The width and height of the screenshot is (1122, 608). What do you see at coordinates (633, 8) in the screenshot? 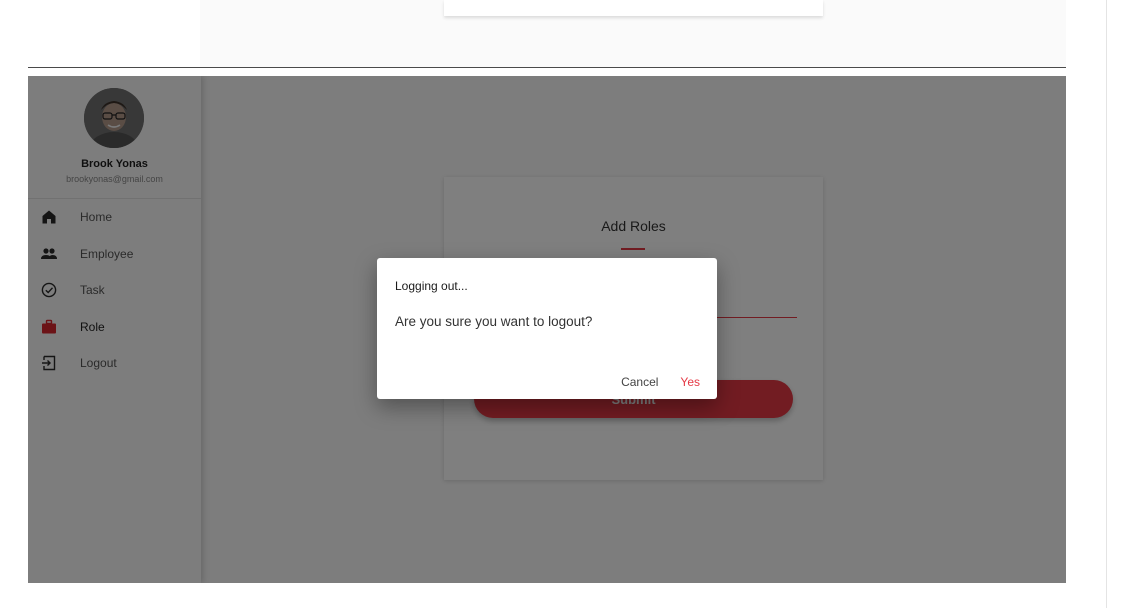
I see `previous-card-bottom-edge` at bounding box center [633, 8].